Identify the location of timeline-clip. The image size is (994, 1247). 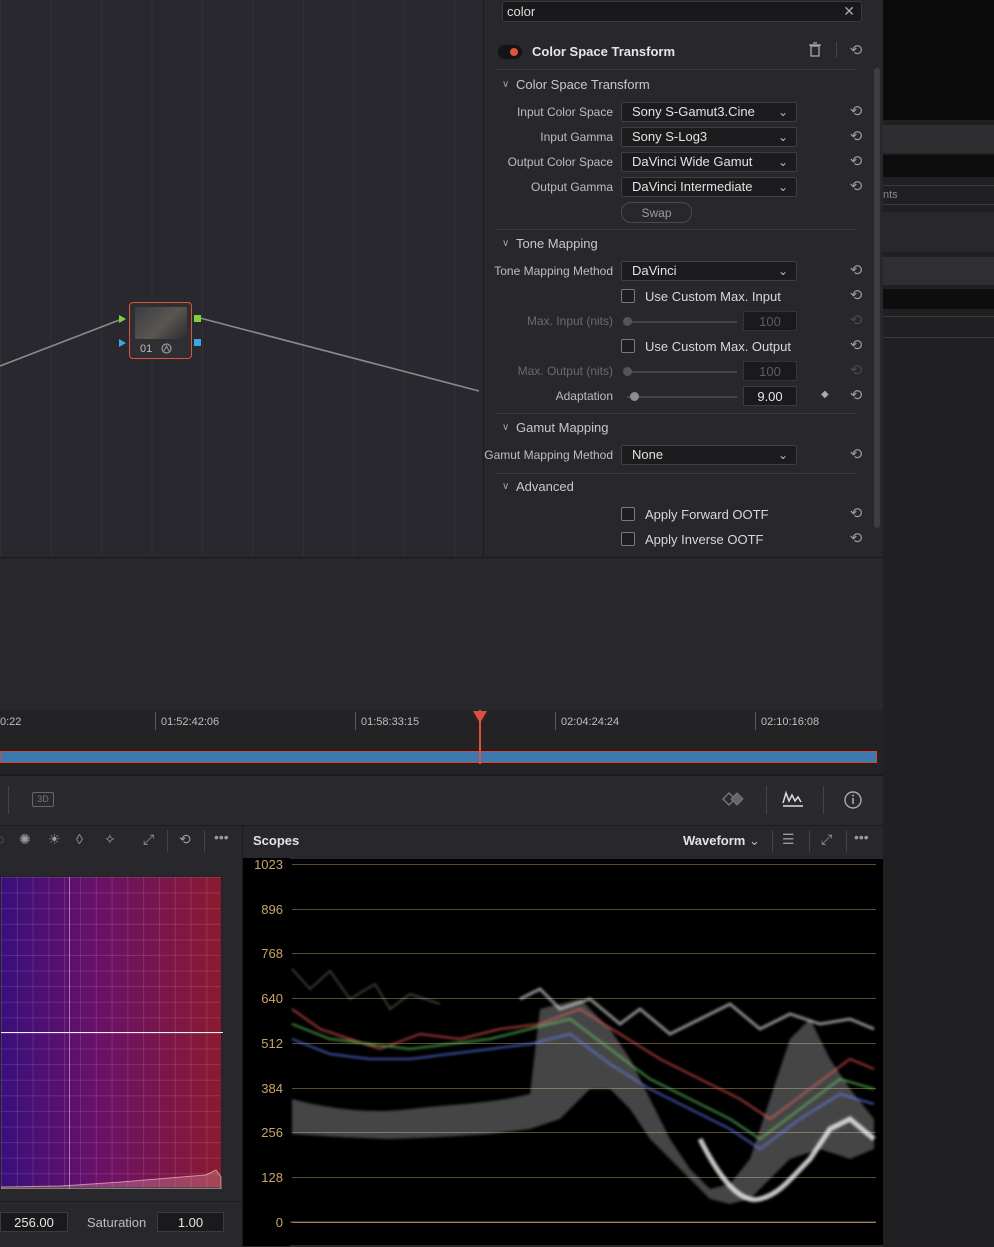
(438, 757).